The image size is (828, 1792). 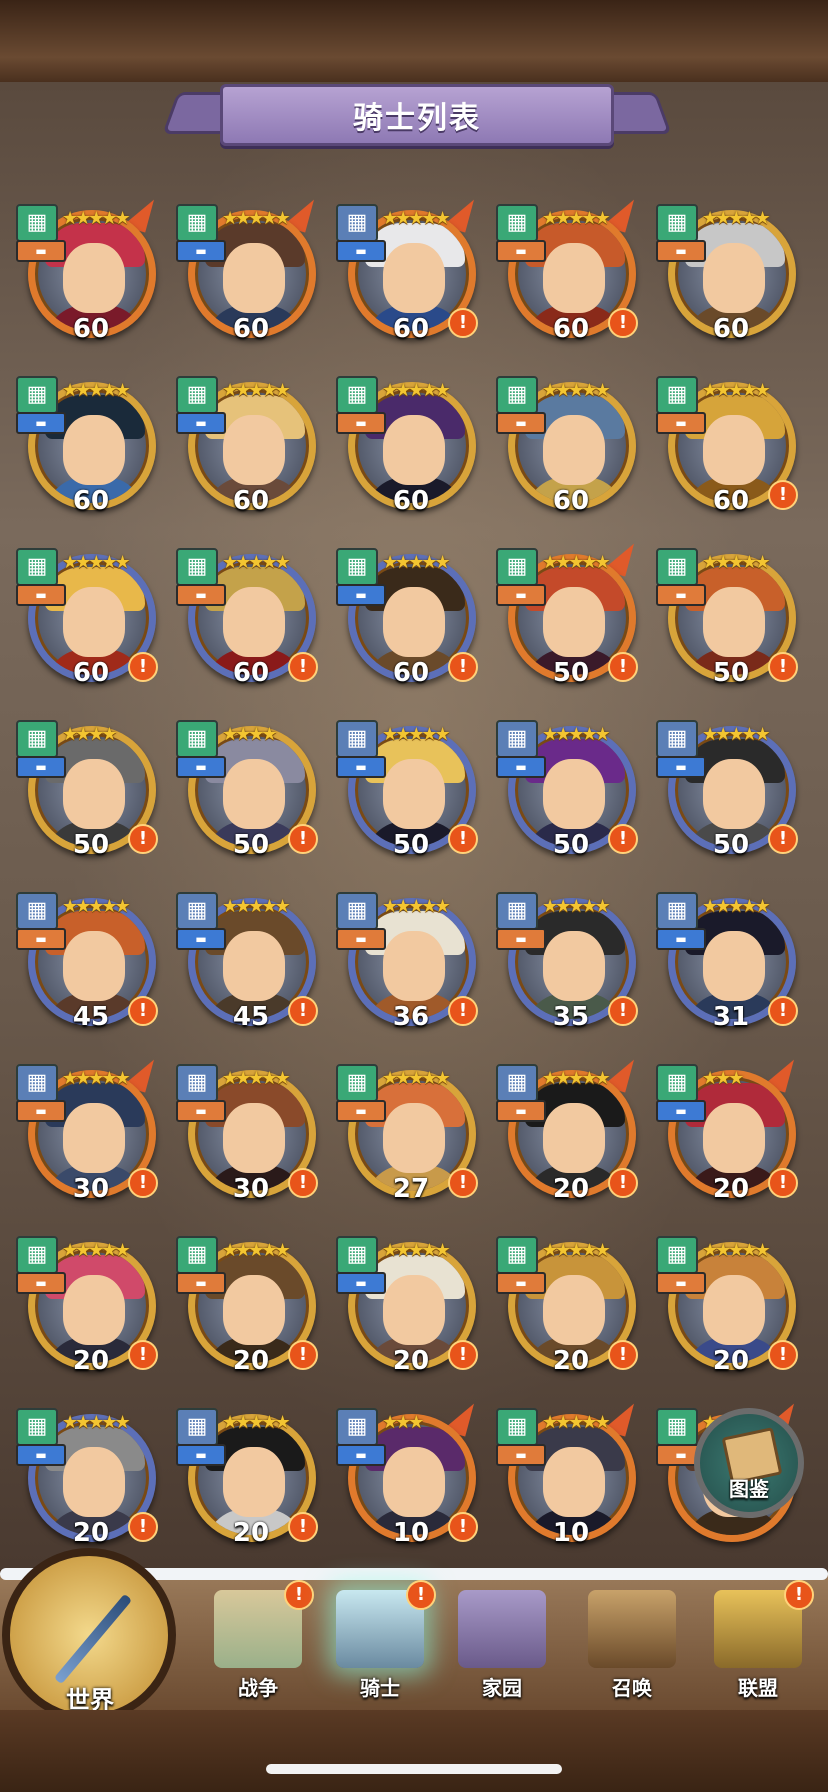 I want to click on knight-card: ▦ ▬ ★★★★★ 31!, so click(x=731, y=959).